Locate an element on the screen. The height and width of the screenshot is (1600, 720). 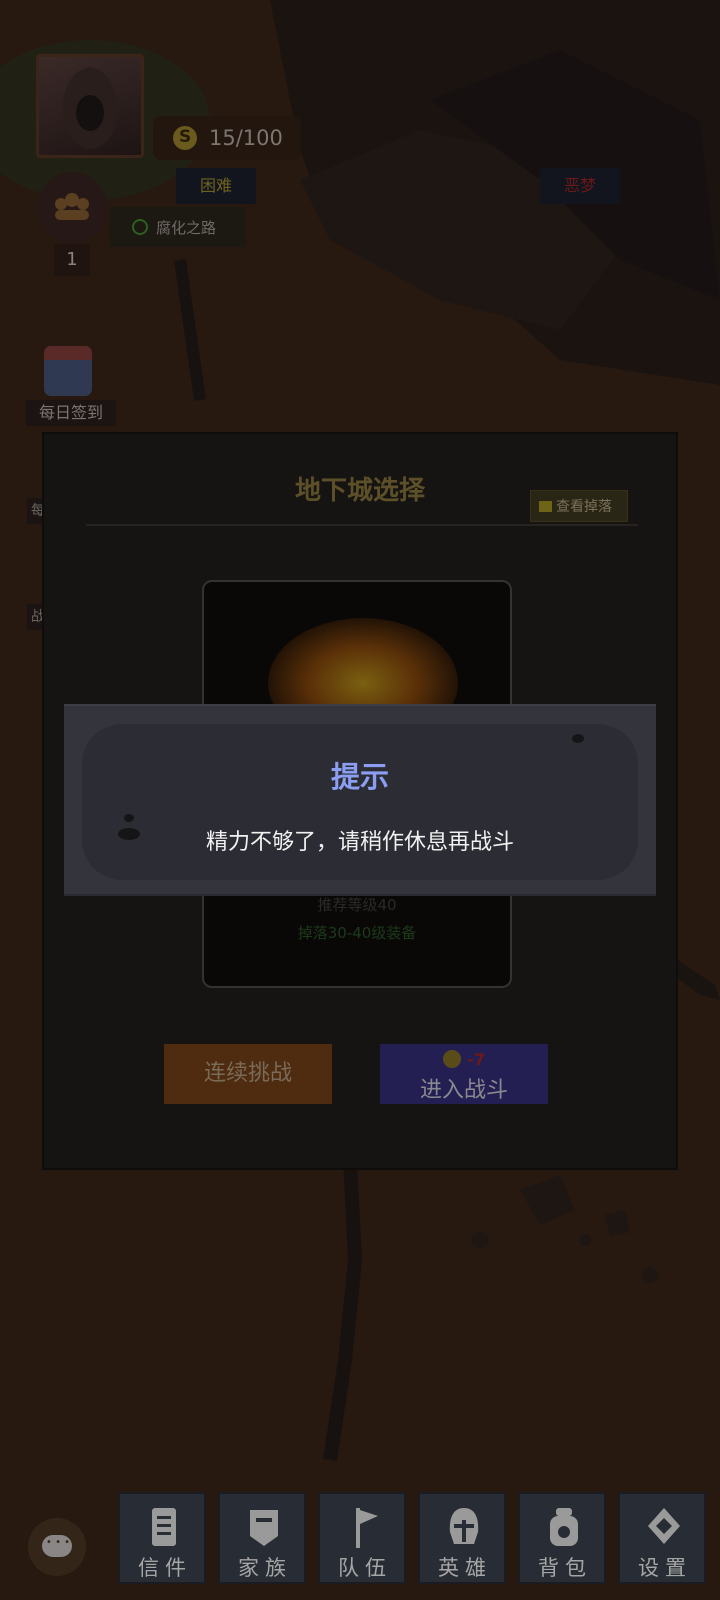
daily-signin-button: 每日签到 is located at coordinates (71, 384).